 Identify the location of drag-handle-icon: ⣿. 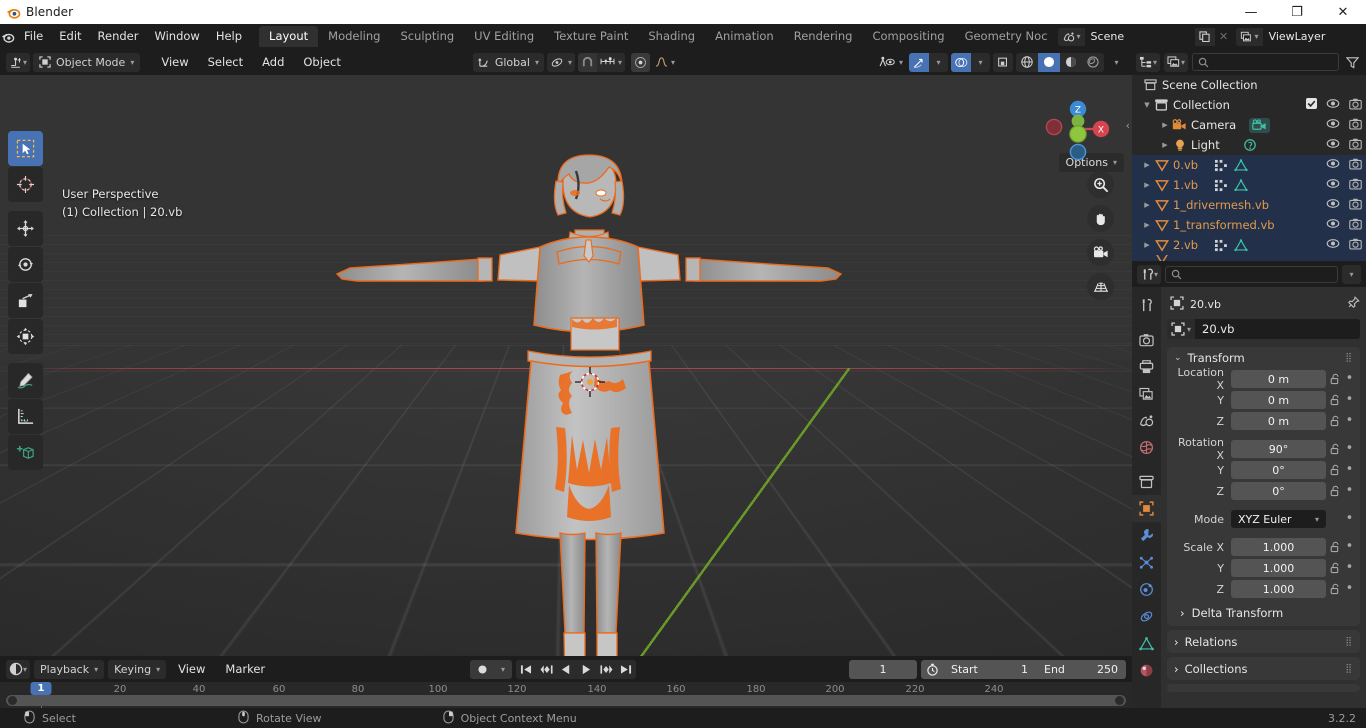
(1349, 642).